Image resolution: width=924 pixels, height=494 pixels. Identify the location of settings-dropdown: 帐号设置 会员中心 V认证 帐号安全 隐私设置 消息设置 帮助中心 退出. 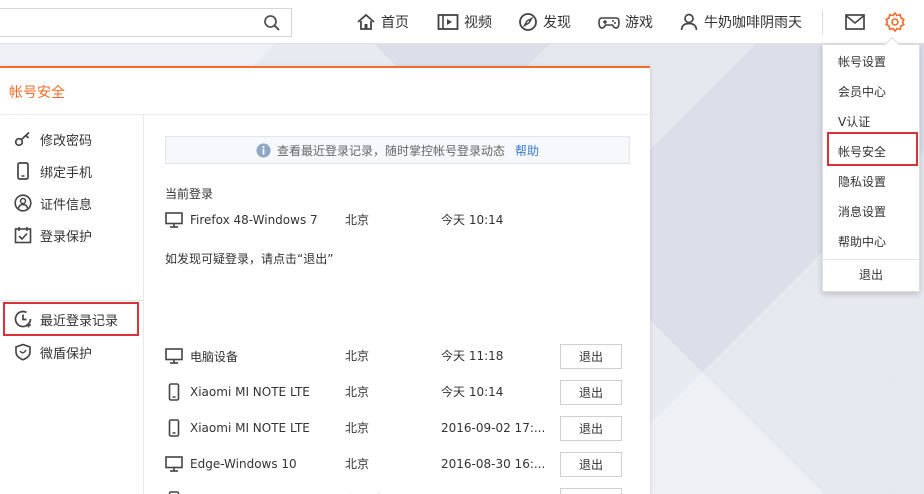
(871, 164).